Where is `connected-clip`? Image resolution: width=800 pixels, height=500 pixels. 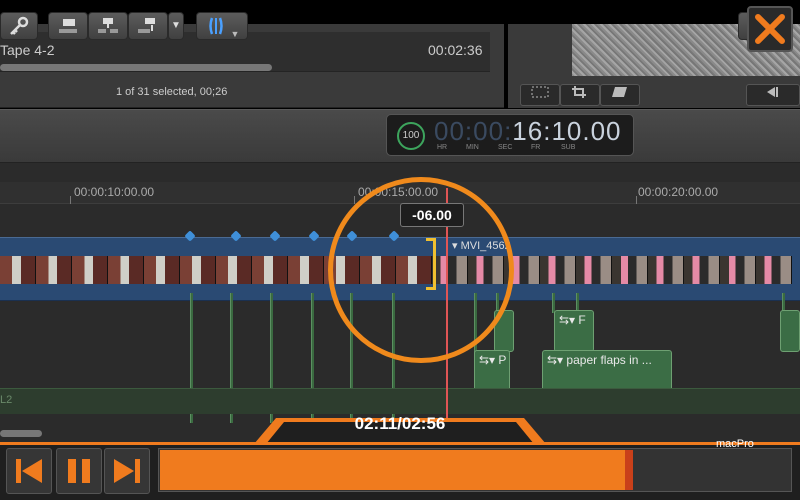
connected-clip is located at coordinates (790, 331).